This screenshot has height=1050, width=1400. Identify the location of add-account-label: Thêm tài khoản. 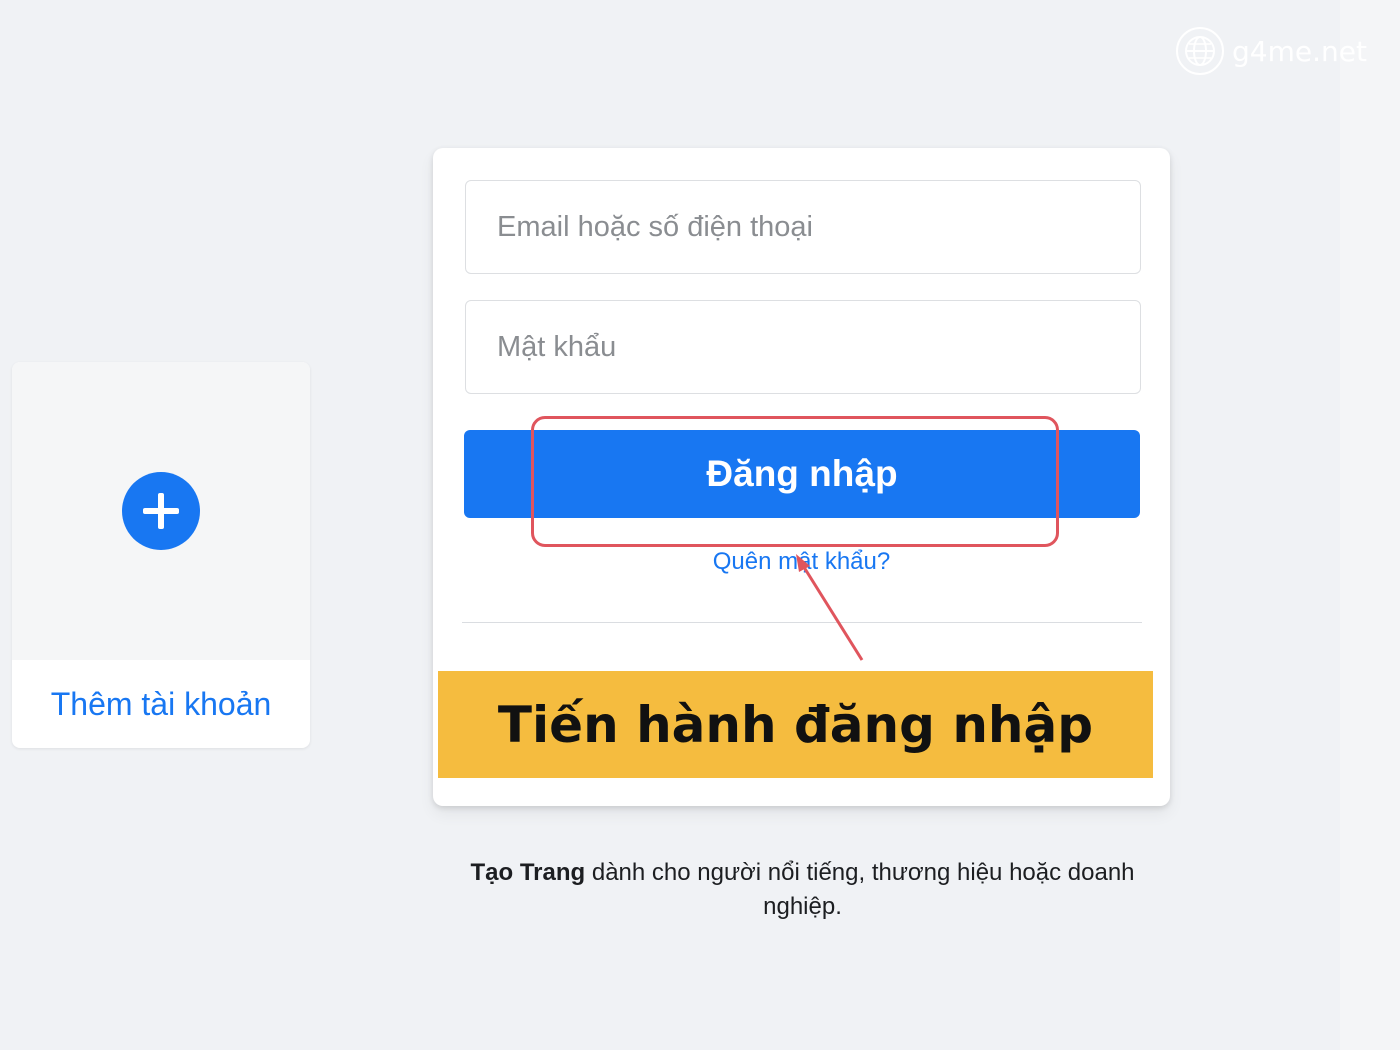
(161, 704).